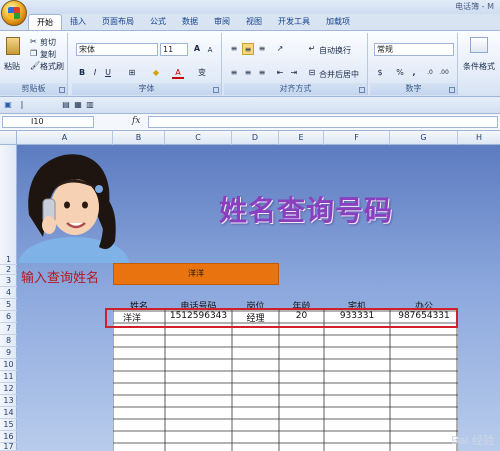  Describe the element at coordinates (198, 138) in the screenshot. I see `column-header-c: C` at that location.